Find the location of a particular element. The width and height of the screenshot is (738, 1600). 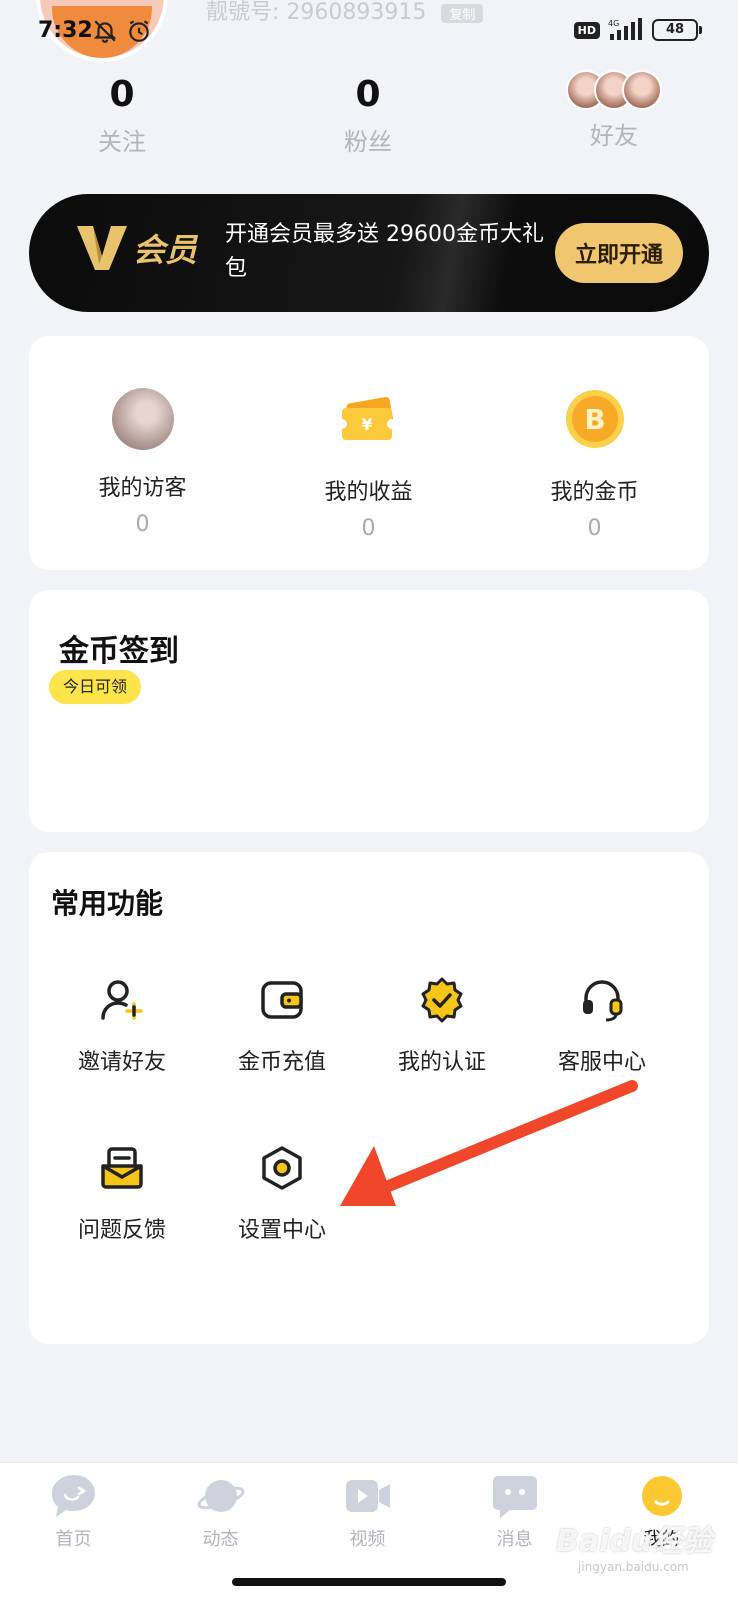

message-icon is located at coordinates (514, 1497).